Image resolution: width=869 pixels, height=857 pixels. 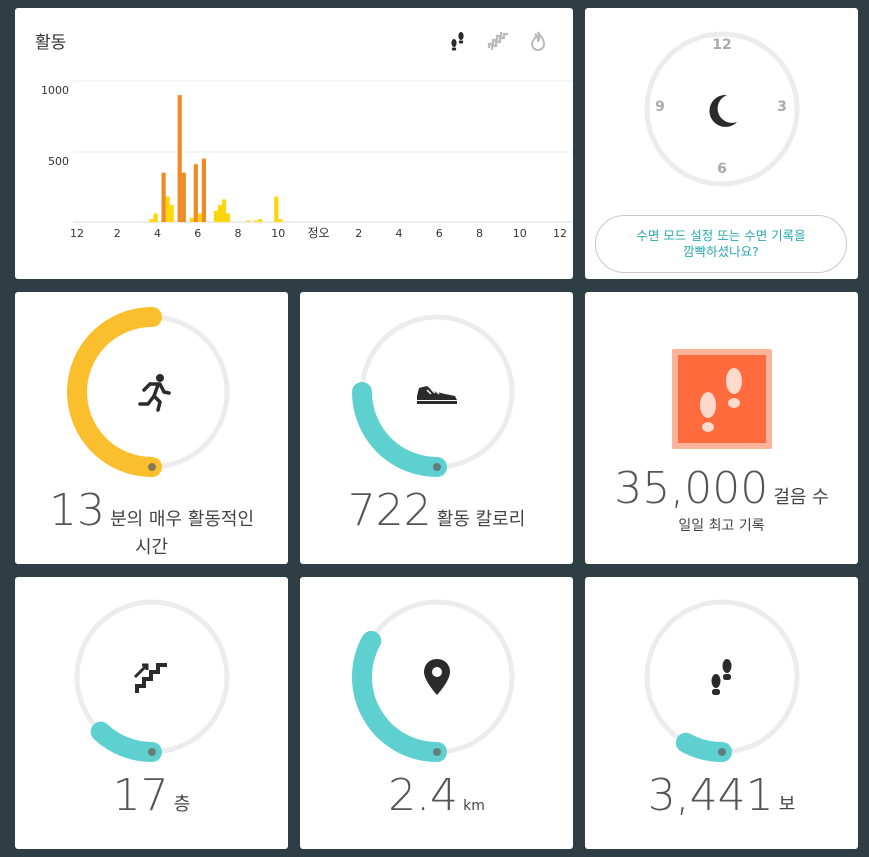 What do you see at coordinates (154, 393) in the screenshot?
I see `runner-icon` at bounding box center [154, 393].